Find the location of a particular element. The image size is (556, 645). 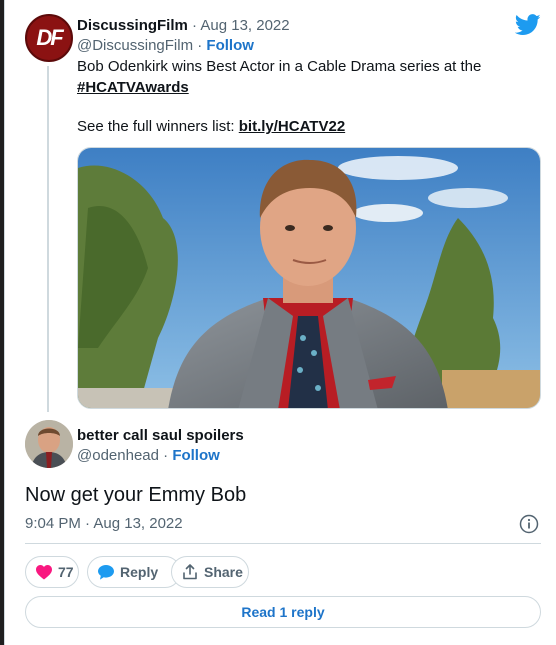

parent-handle-row: @DiscussingFilm · Follow is located at coordinates (165, 46).